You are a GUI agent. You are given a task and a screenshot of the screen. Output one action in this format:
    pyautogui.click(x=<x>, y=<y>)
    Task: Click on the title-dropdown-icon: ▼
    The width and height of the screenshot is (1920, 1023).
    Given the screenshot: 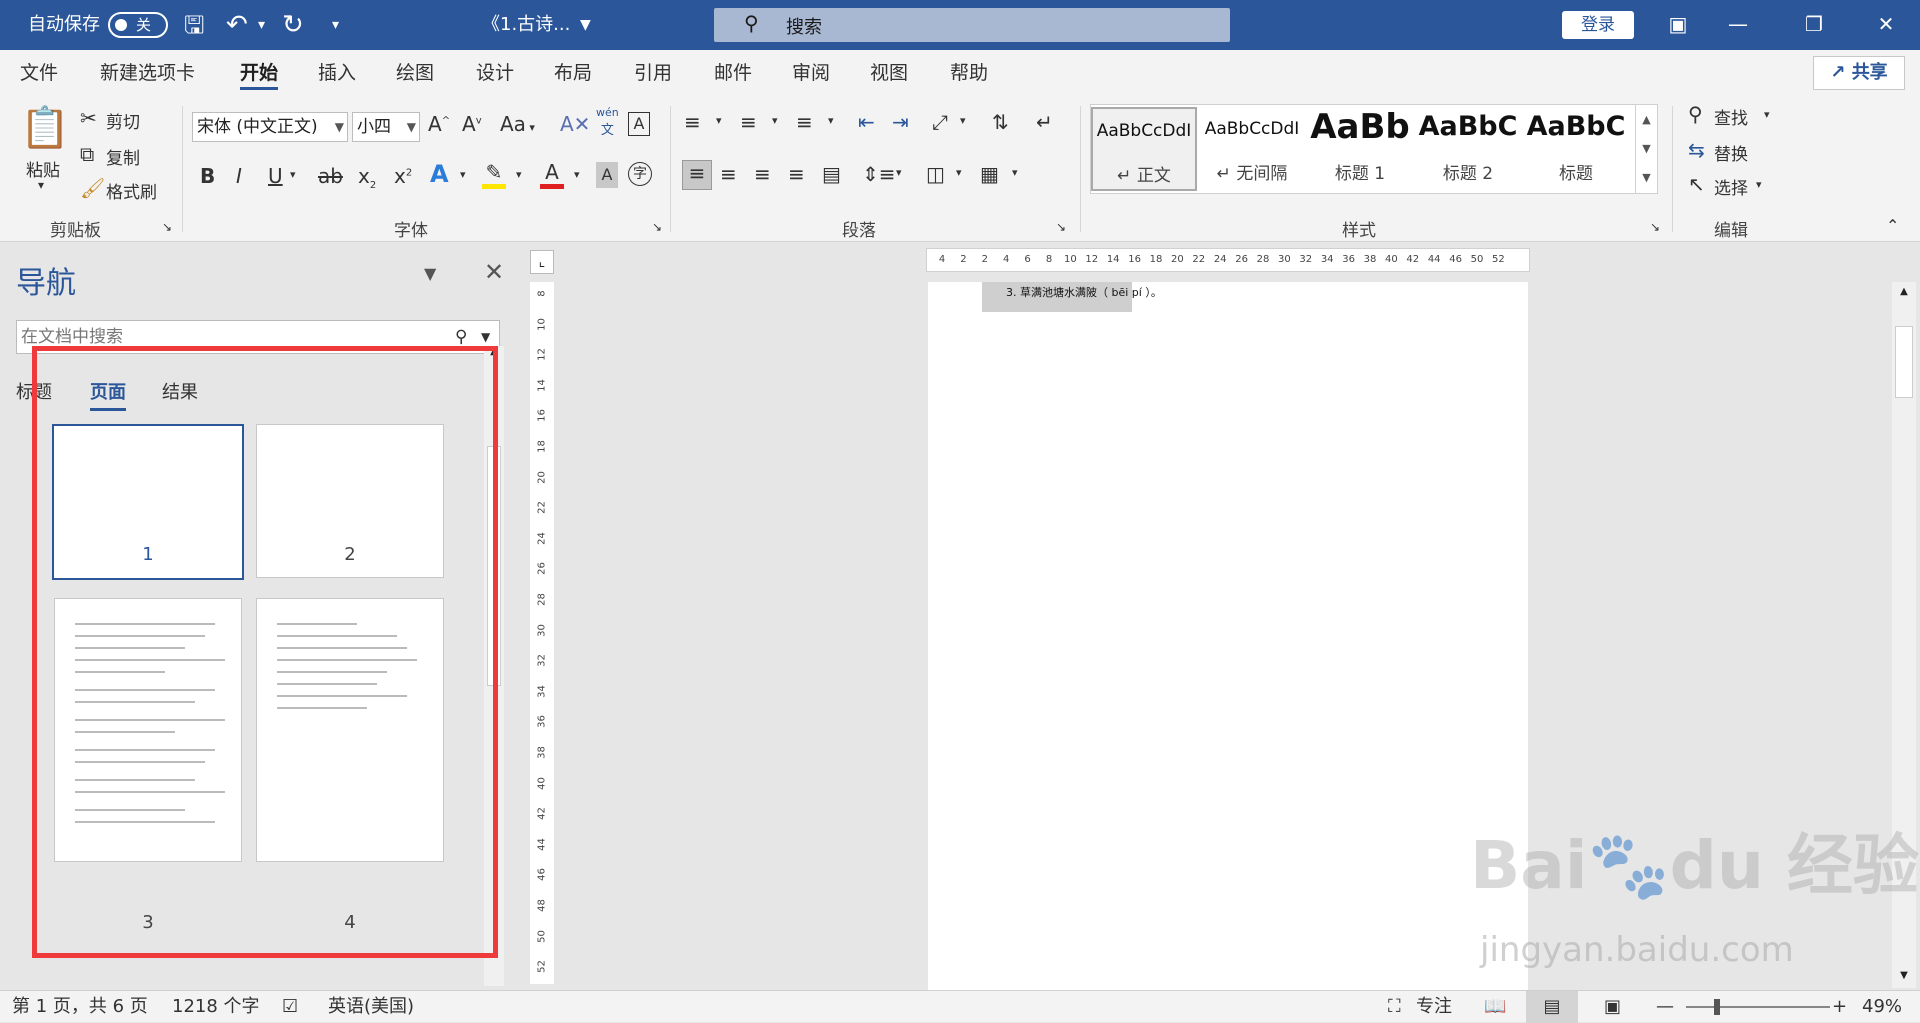 What is the action you would take?
    pyautogui.click(x=585, y=25)
    